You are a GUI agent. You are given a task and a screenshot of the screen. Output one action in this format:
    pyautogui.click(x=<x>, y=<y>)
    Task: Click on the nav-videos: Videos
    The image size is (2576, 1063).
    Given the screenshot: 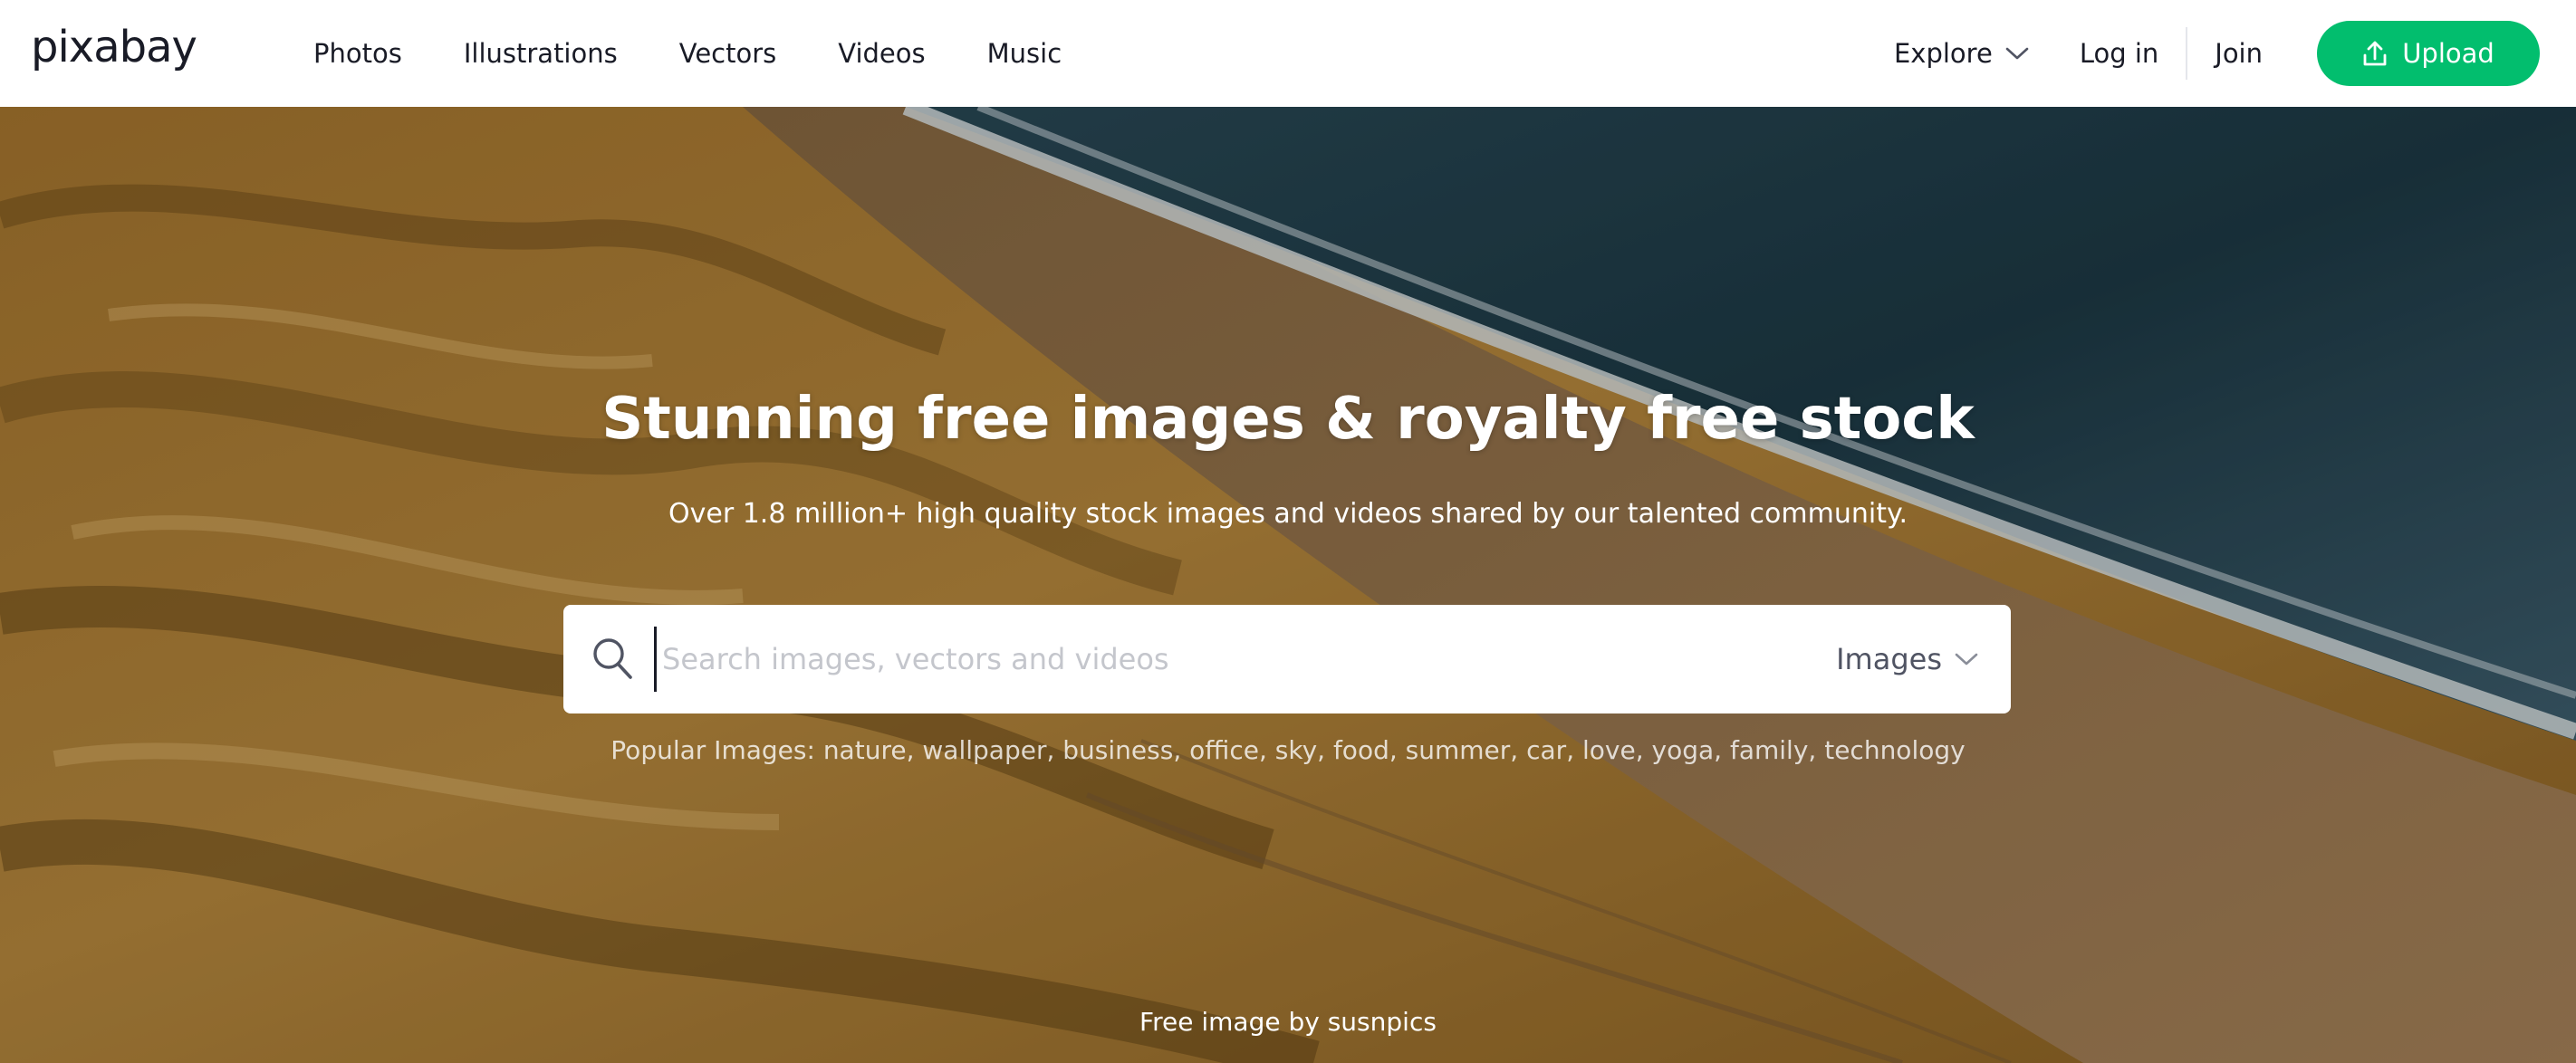 What is the action you would take?
    pyautogui.click(x=881, y=53)
    